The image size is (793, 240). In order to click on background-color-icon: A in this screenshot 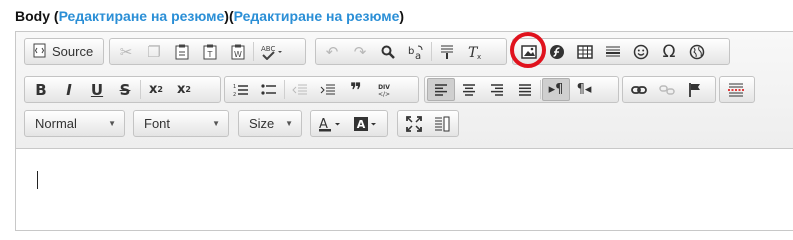, I will do `click(367, 123)`.